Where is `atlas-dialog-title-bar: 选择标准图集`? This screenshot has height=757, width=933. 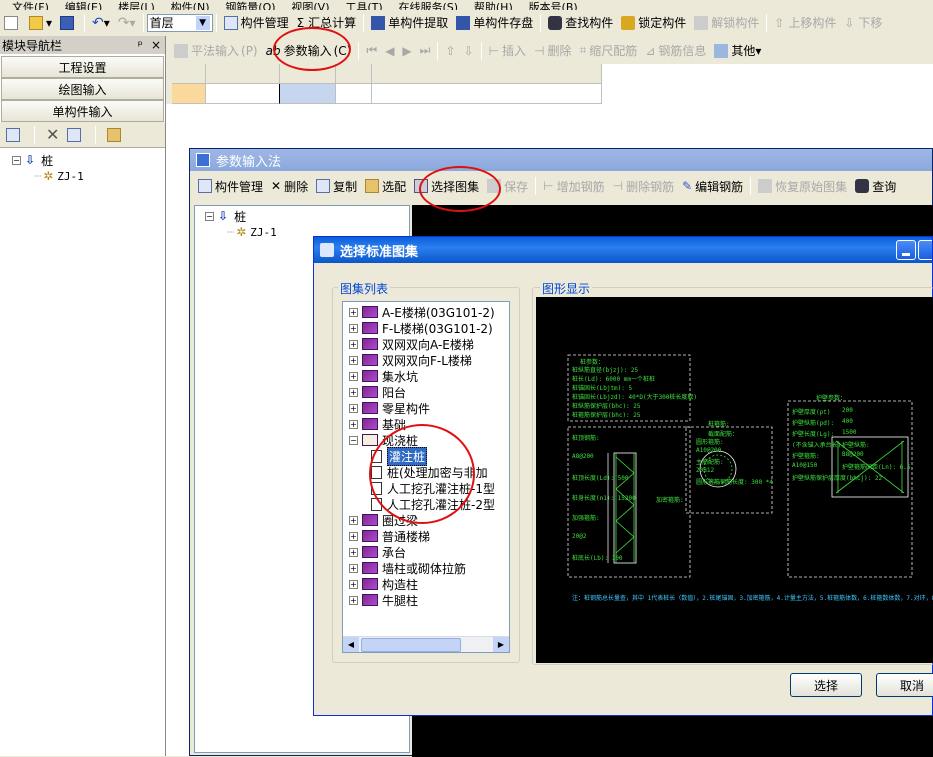
atlas-dialog-title-bar: 选择标准图集 is located at coordinates (623, 250).